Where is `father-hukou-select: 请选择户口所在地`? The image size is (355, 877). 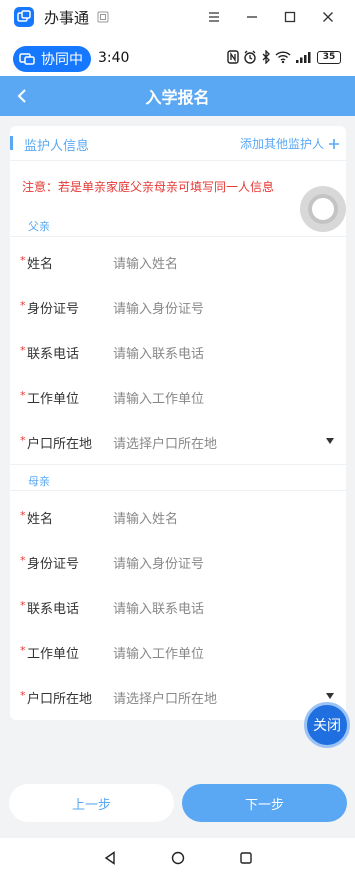
father-hukou-select: 请选择户口所在地 is located at coordinates (213, 442).